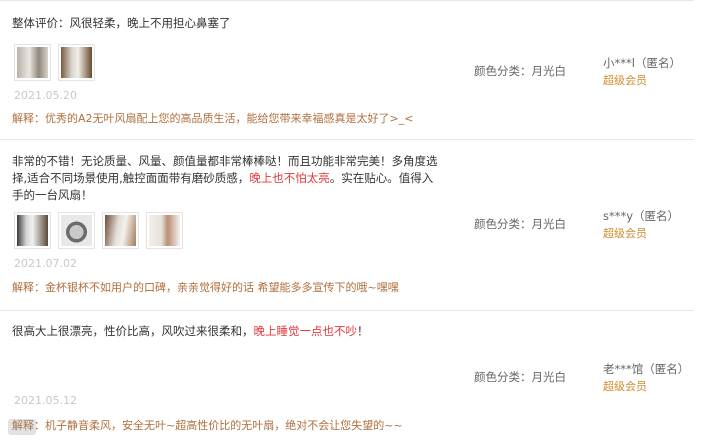  I want to click on review-content: 很高大上很漂亮，性价比高，风吹过来很柔和，晚上睡觉一点也不吵！, so click(227, 331).